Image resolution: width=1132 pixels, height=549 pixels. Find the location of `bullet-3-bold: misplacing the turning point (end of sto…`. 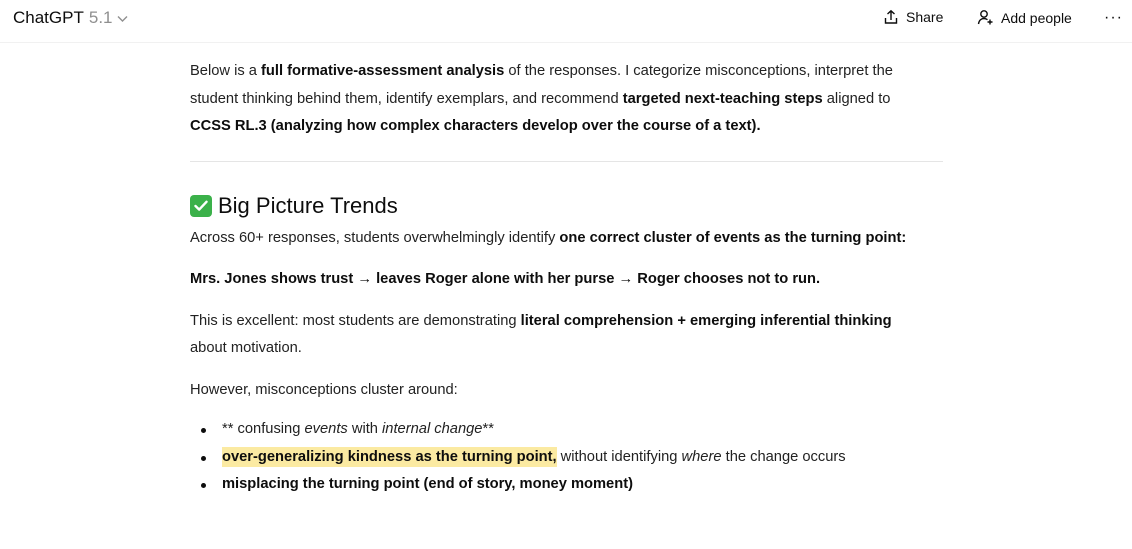

bullet-3-bold: misplacing the turning point (end of sto… is located at coordinates (427, 484).